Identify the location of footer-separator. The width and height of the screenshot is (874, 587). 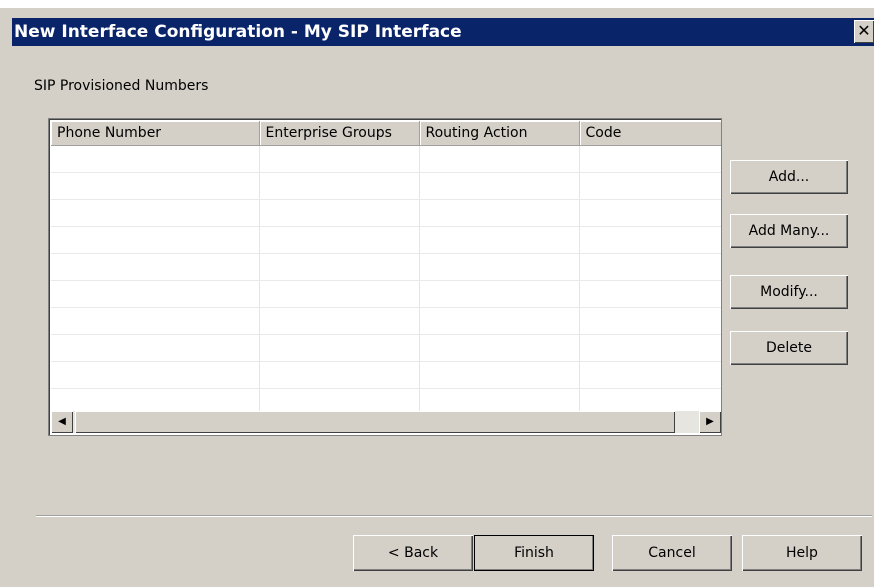
(454, 516).